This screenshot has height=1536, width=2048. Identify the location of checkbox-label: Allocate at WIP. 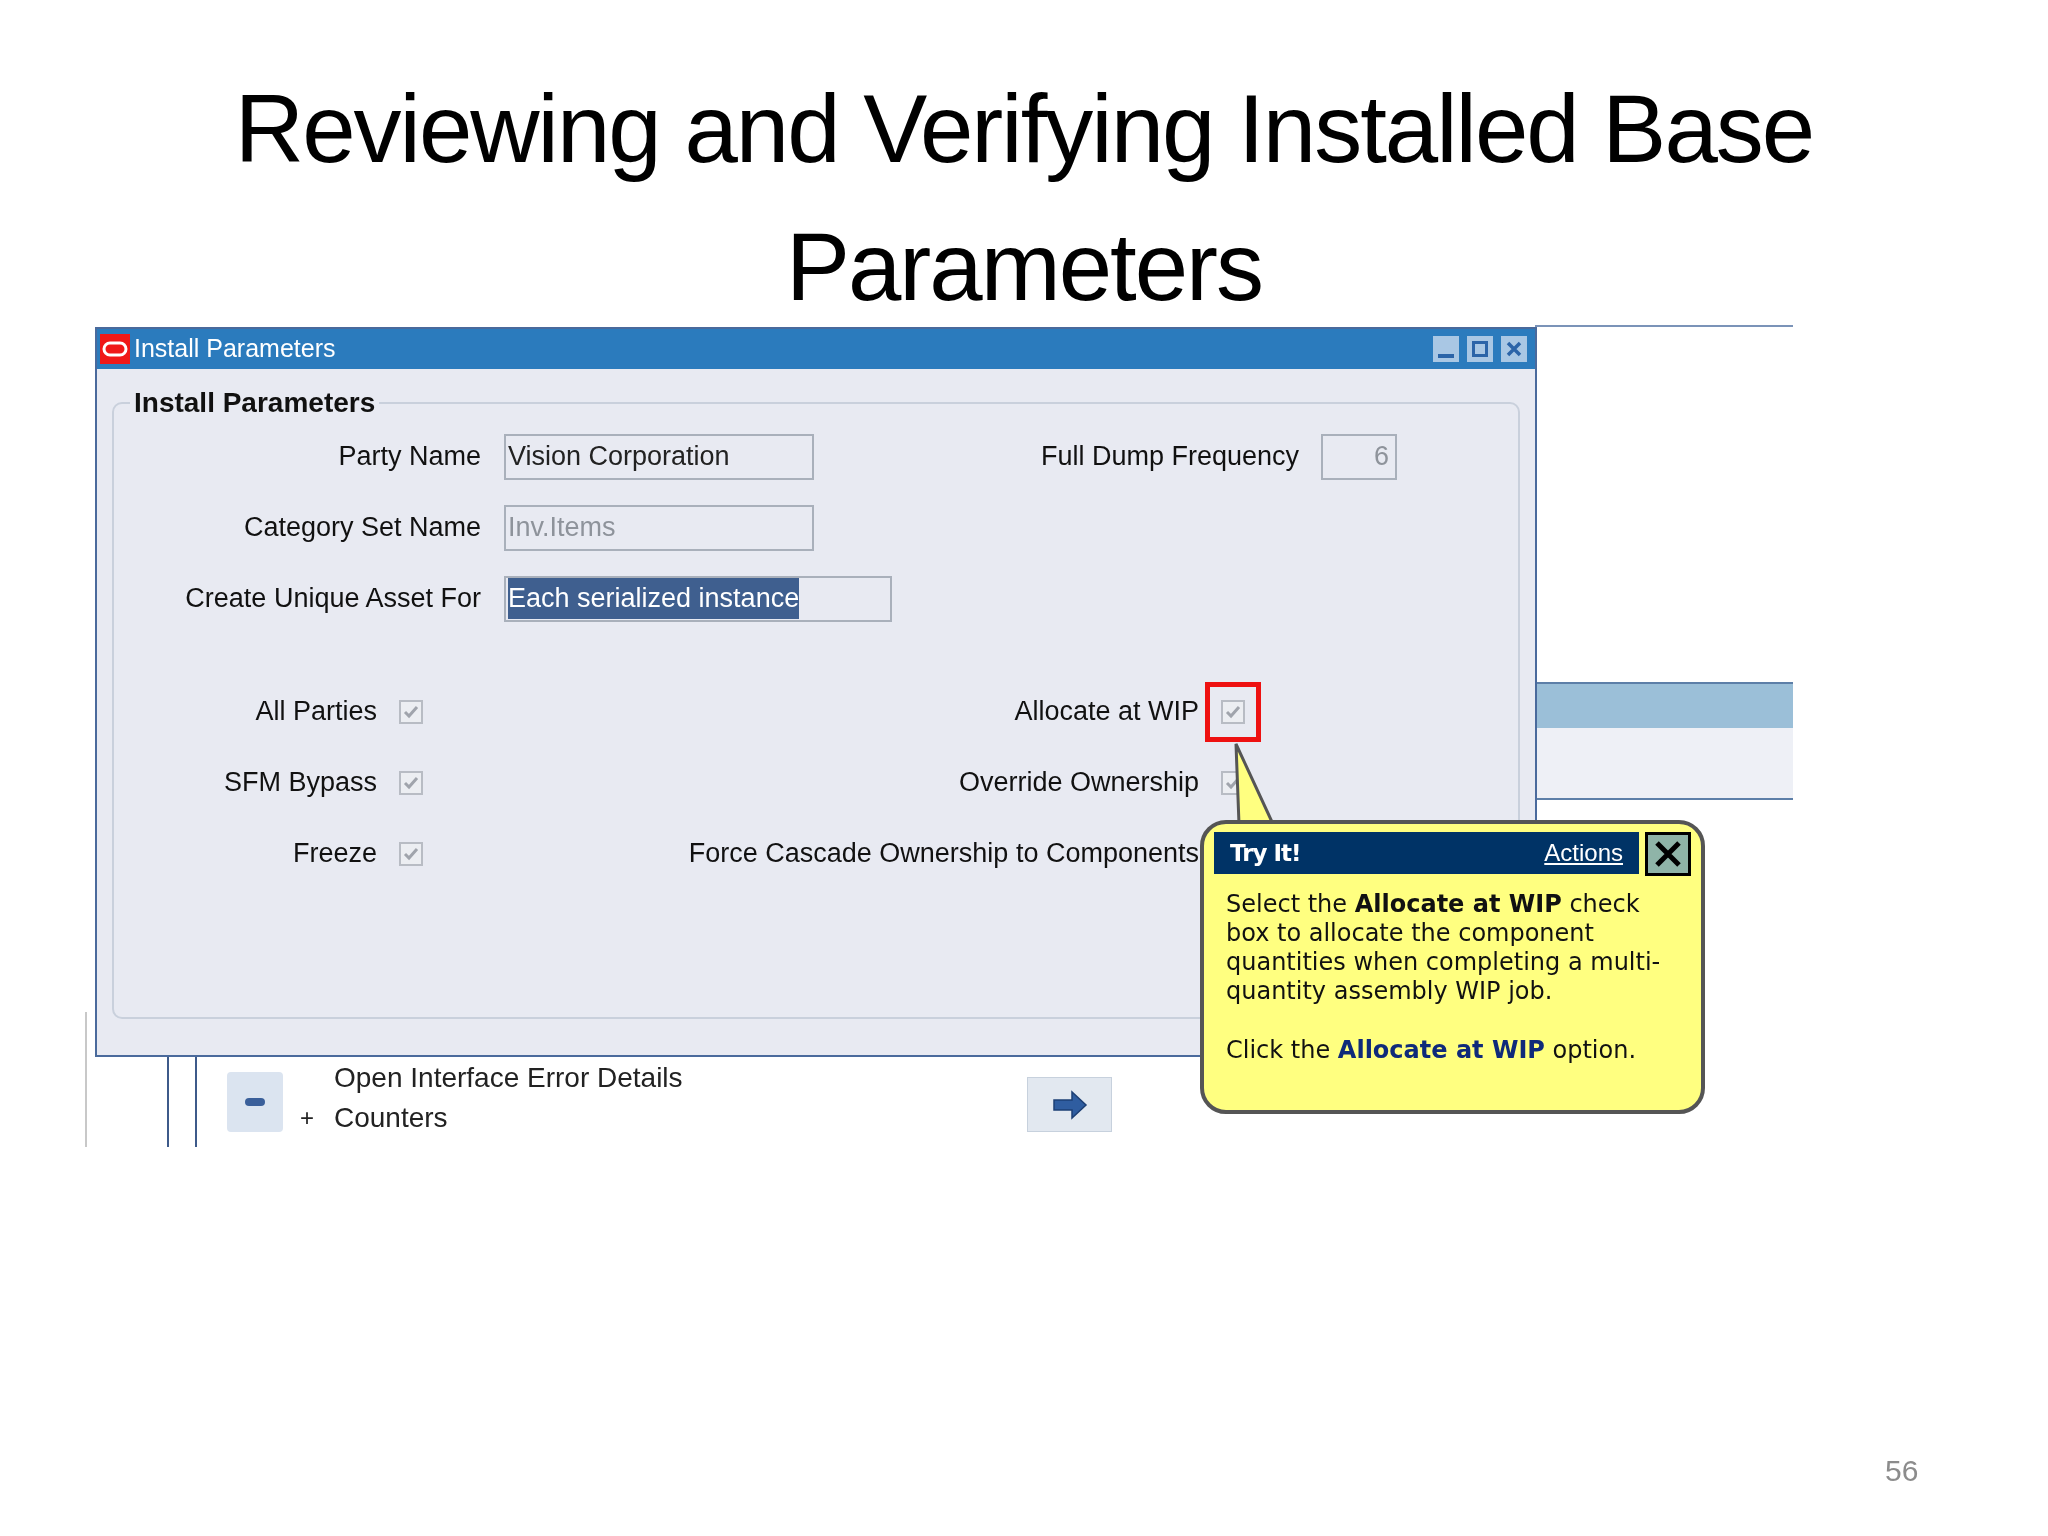
(1106, 712).